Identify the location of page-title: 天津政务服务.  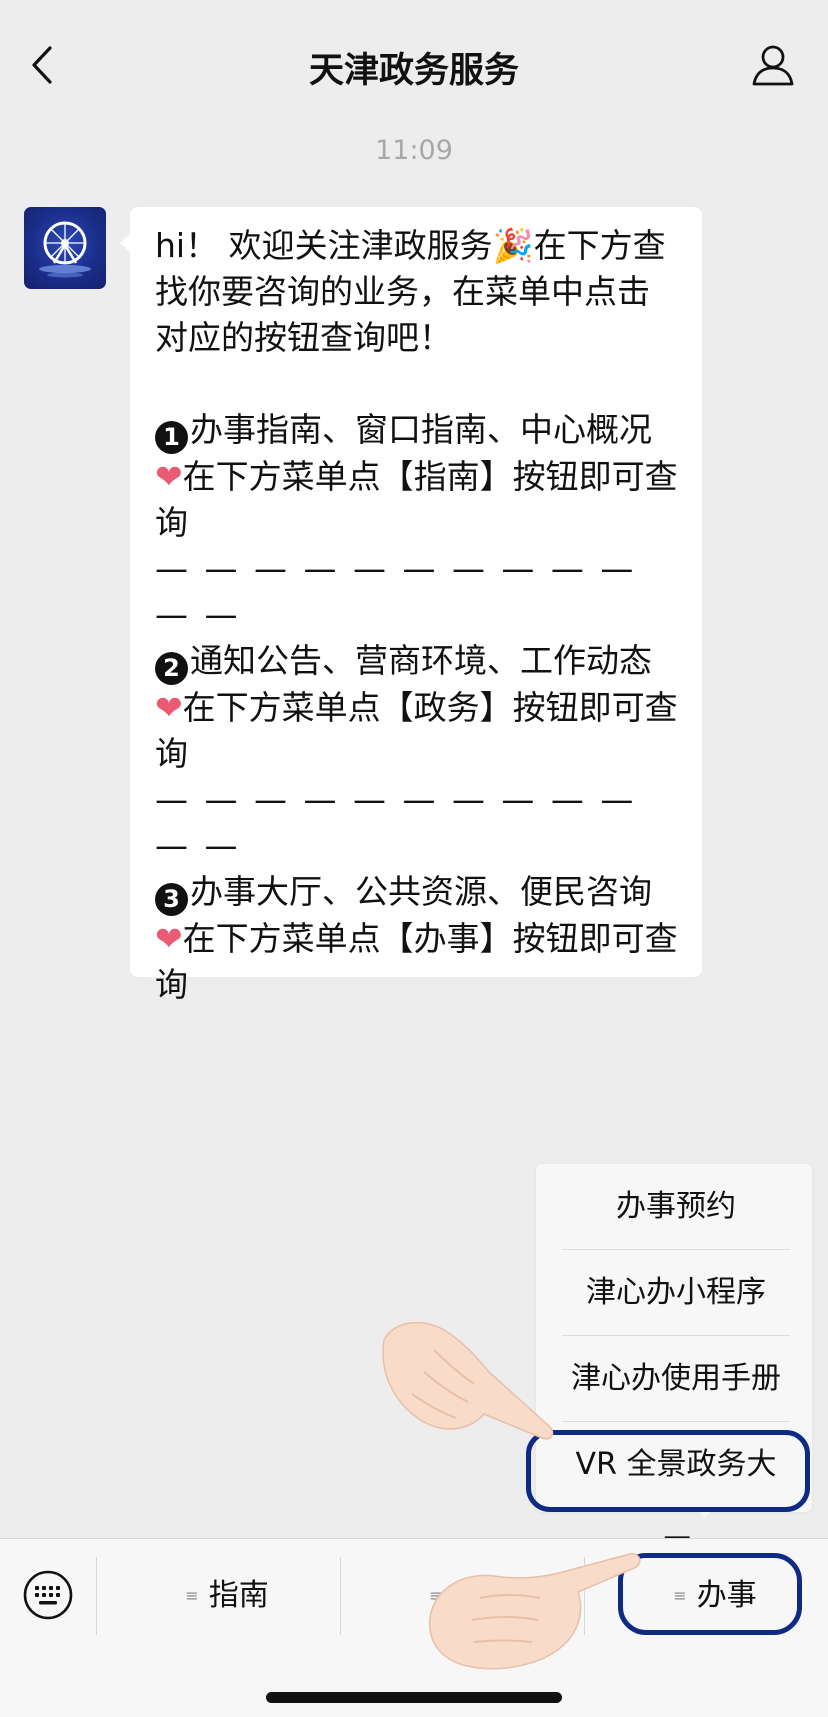
(413, 71).